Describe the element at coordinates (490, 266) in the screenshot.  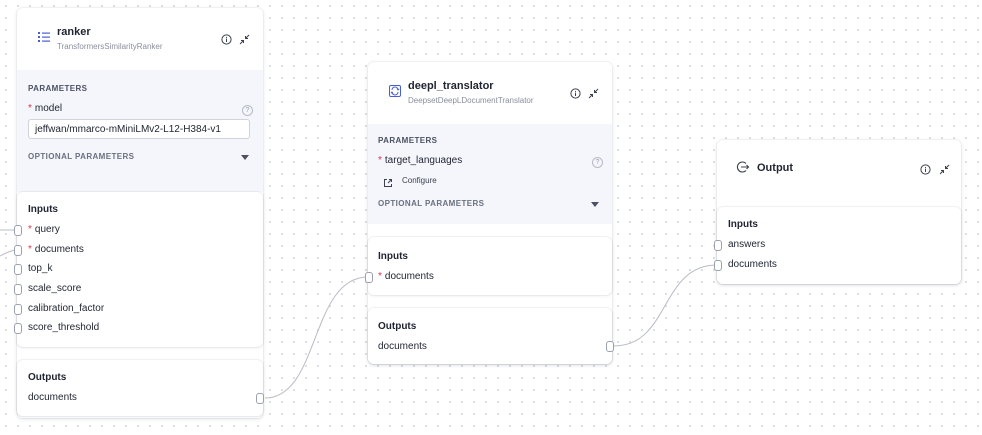
I see `translator-inputs: Inputs * documents` at that location.